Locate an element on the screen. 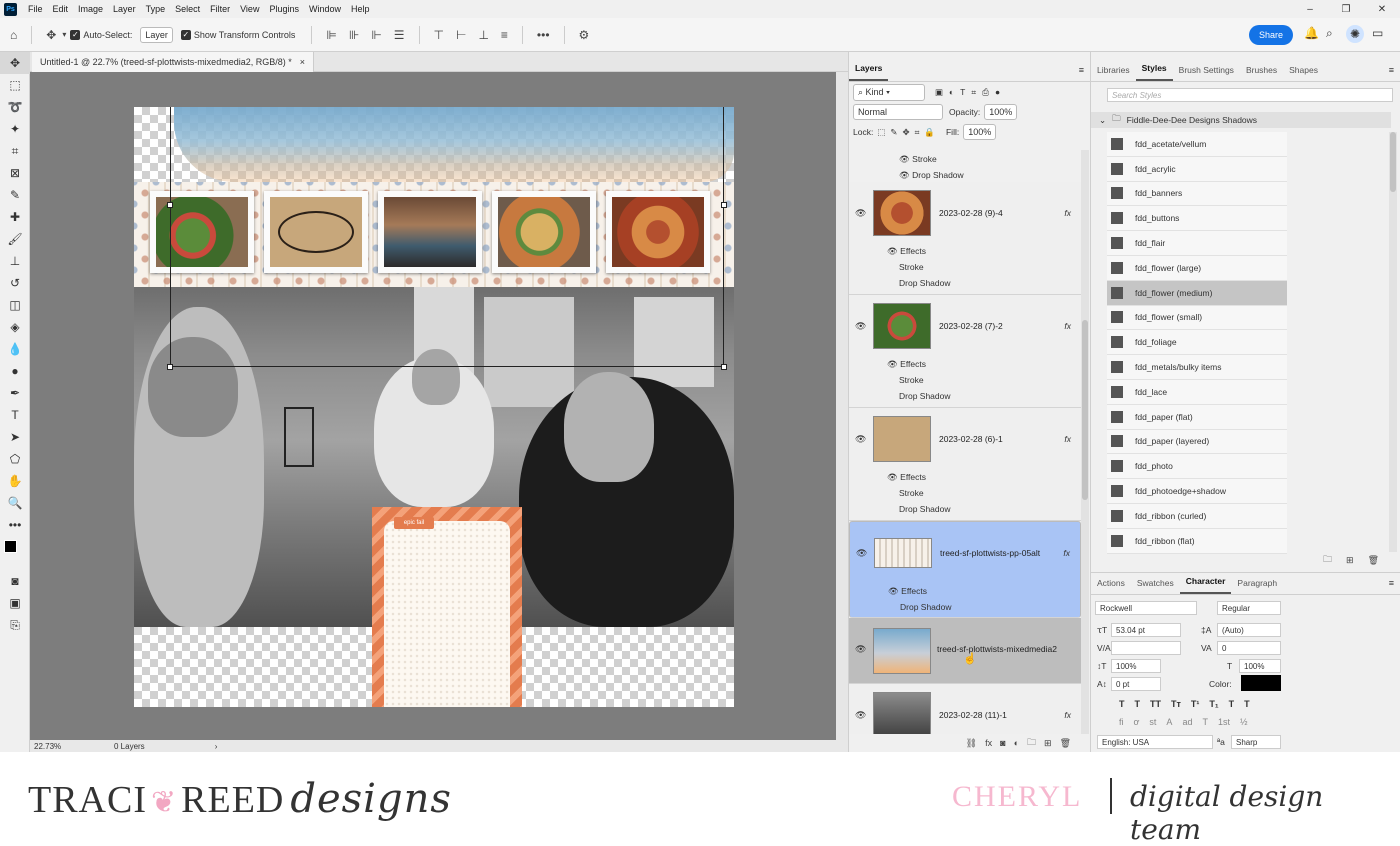 Image resolution: width=1400 pixels, height=846 pixels. menu-edit: Edit is located at coordinates (61, 9).